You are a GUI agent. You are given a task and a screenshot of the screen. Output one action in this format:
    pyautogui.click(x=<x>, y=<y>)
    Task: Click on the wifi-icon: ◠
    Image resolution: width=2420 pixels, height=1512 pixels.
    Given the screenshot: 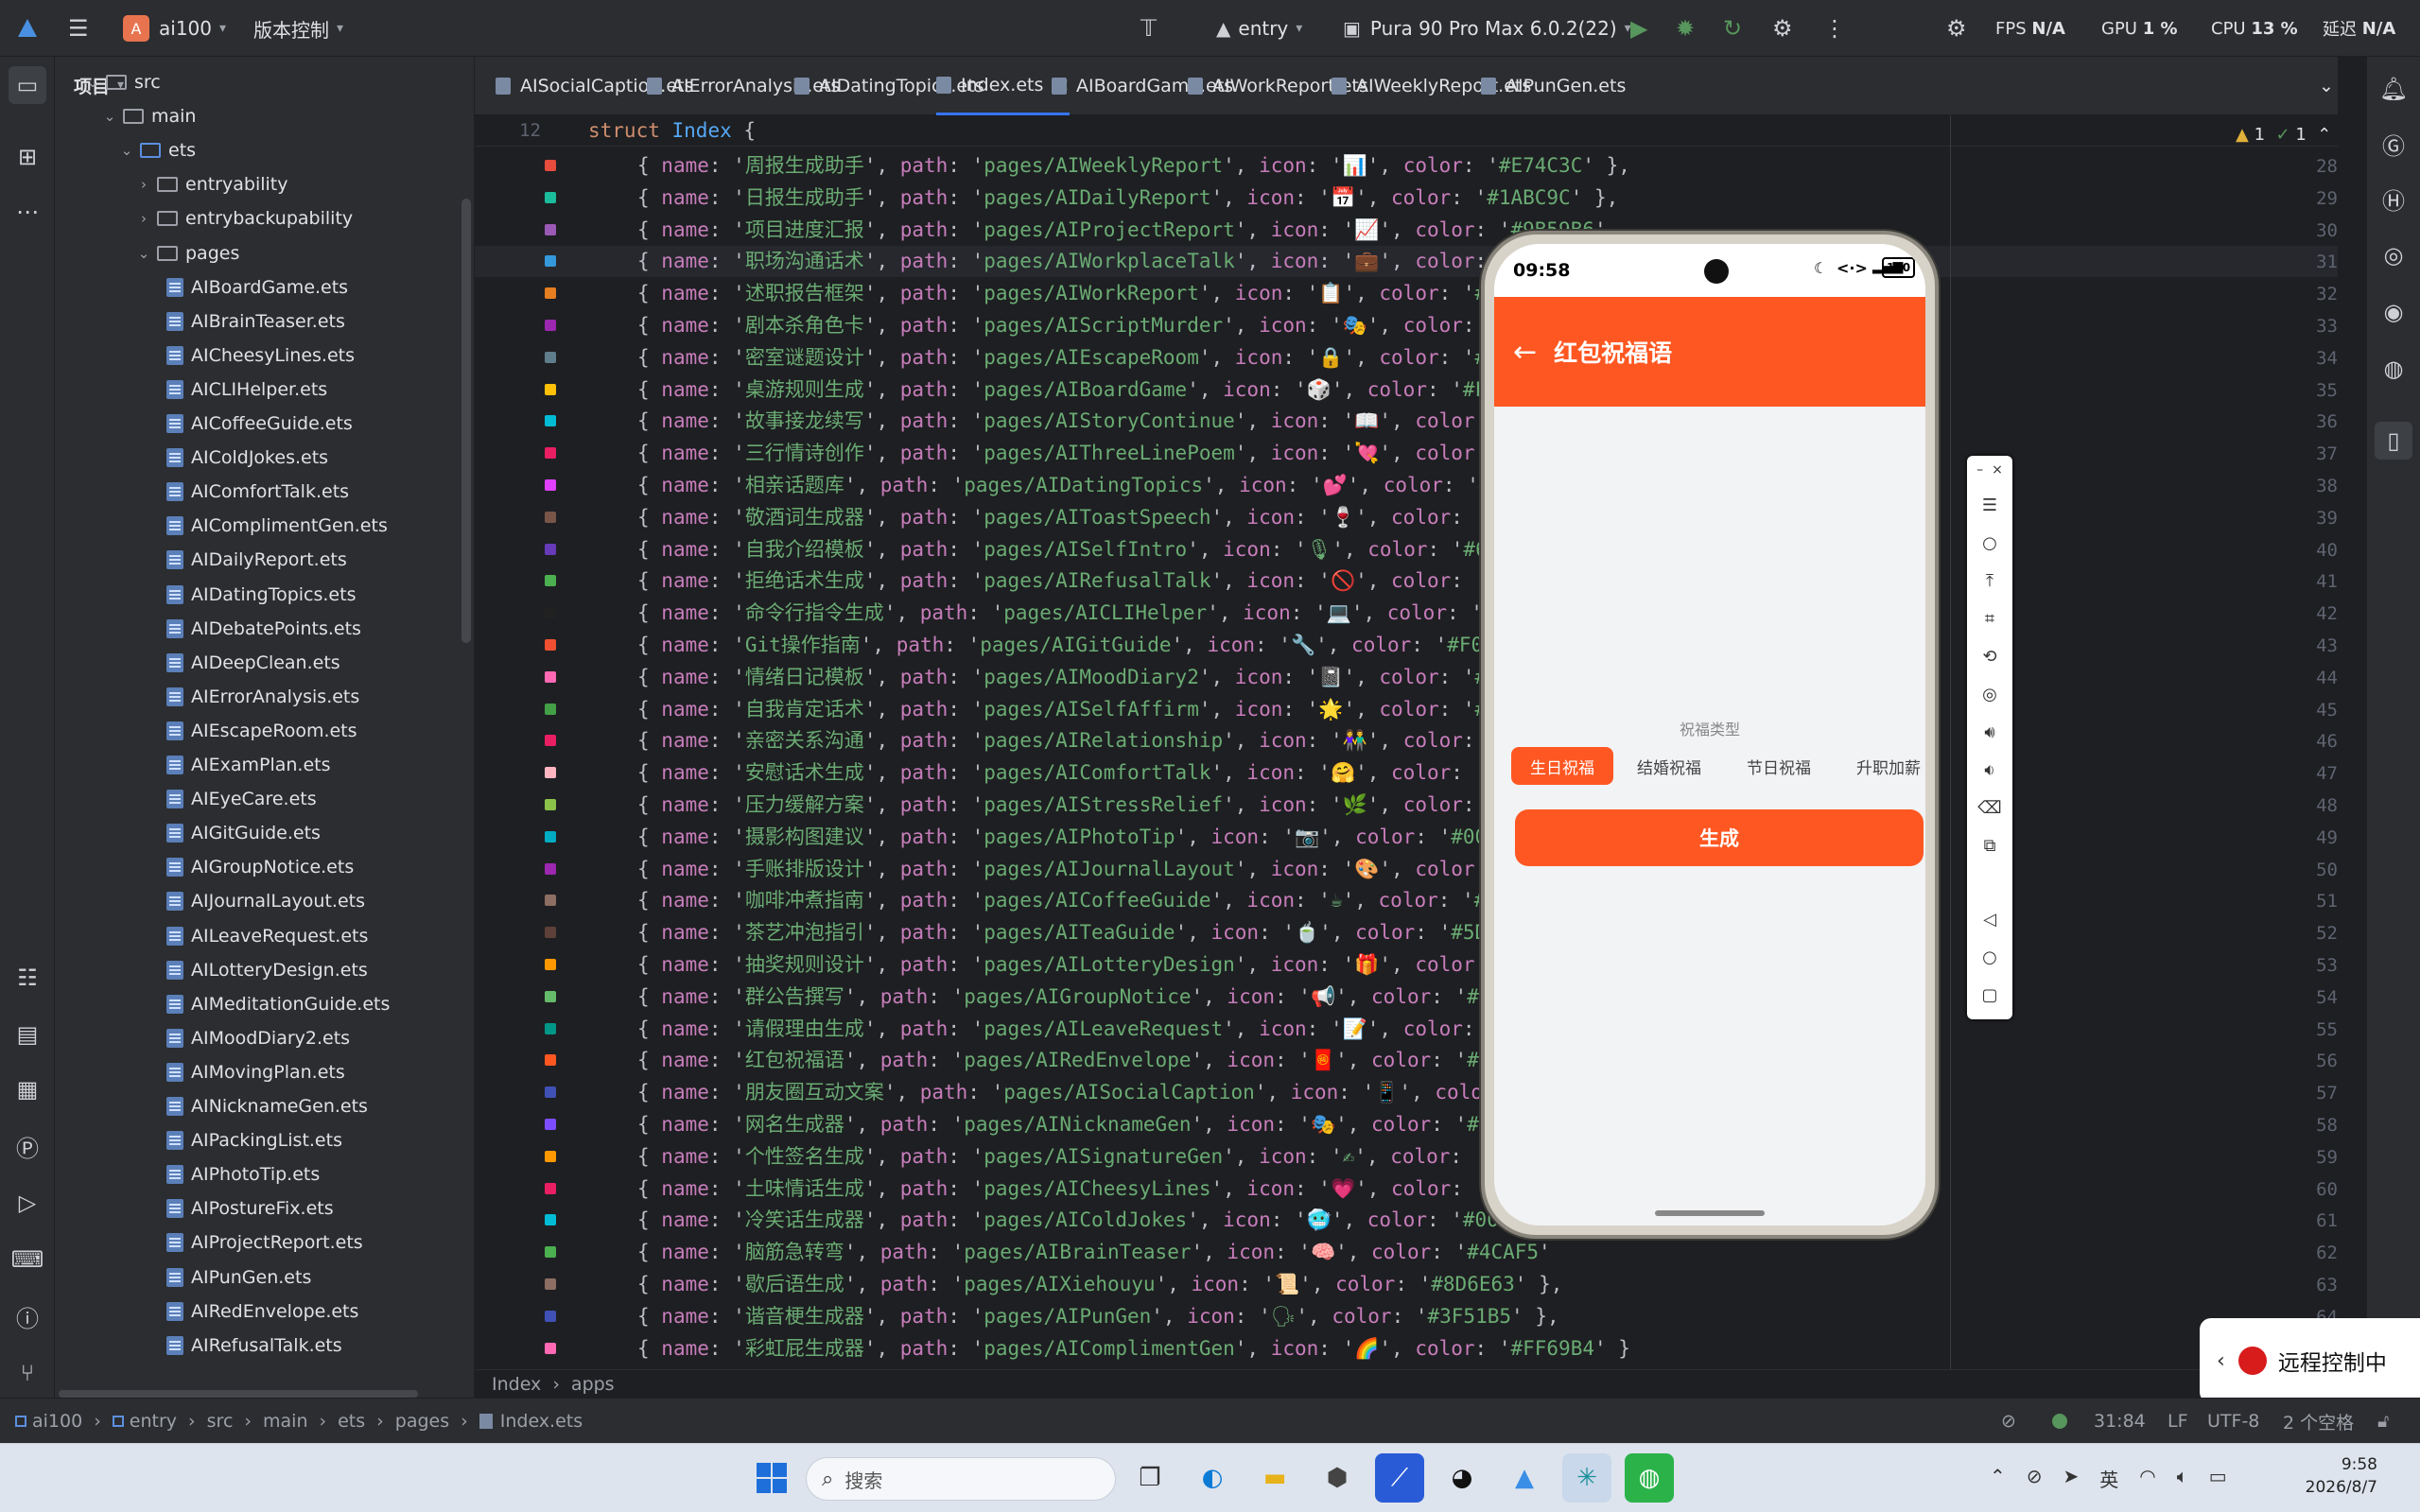 What is the action you would take?
    pyautogui.click(x=2147, y=1478)
    